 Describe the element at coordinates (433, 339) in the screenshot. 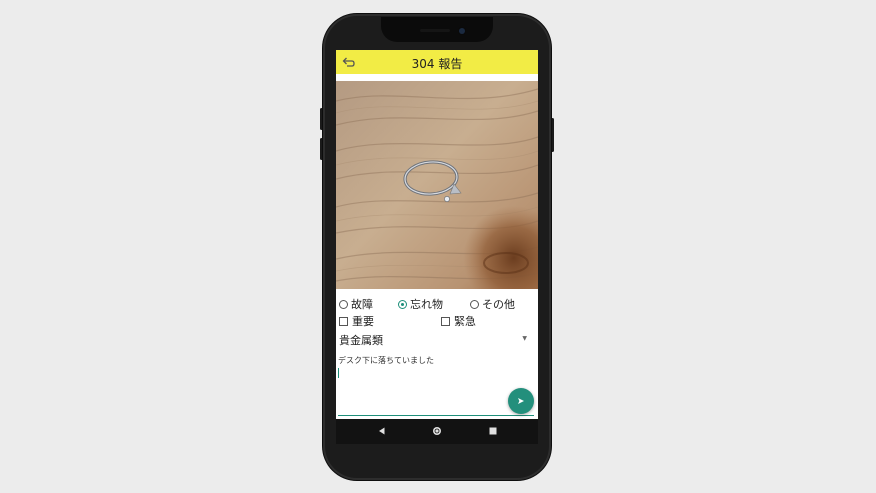

I see `item-type-dropdown: 貴金属類 ▼` at that location.